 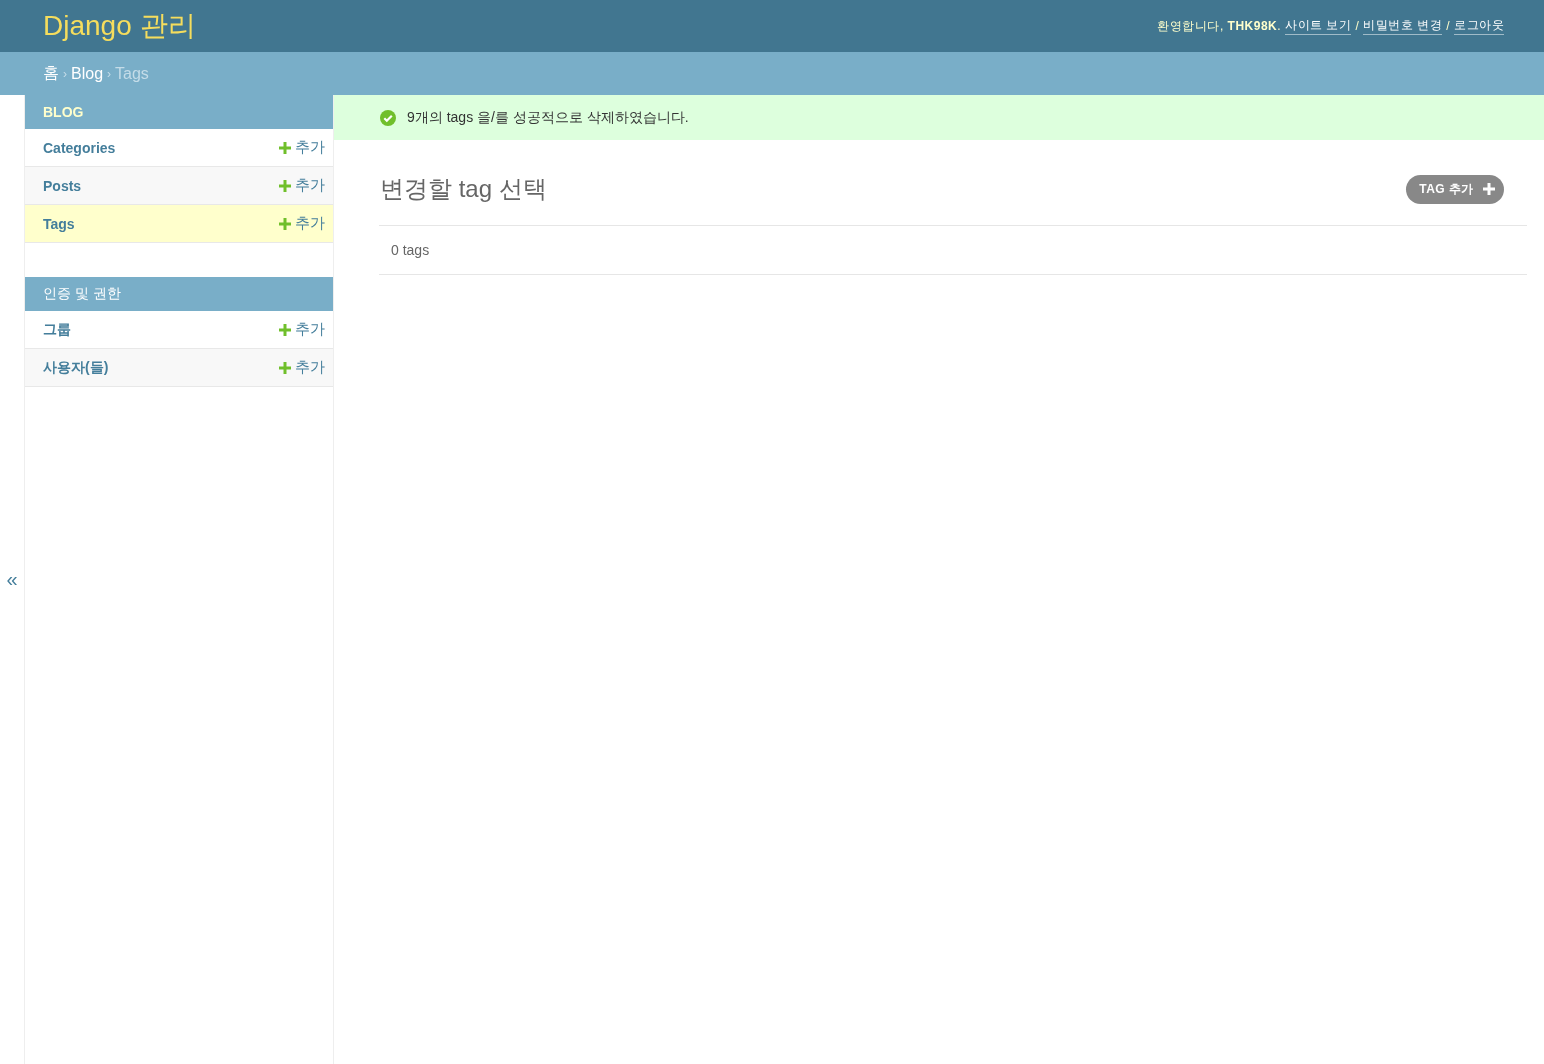 What do you see at coordinates (51, 73) in the screenshot?
I see `breadcrumb-link: 홈` at bounding box center [51, 73].